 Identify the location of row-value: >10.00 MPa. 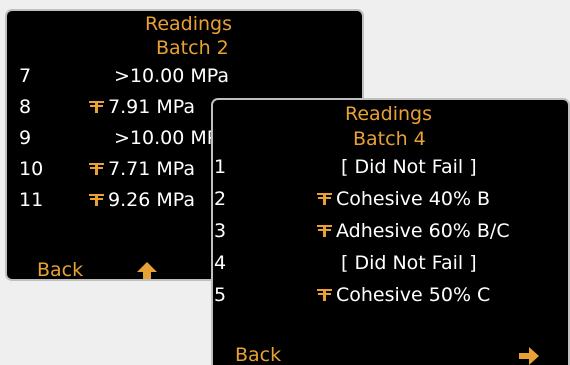
(171, 76).